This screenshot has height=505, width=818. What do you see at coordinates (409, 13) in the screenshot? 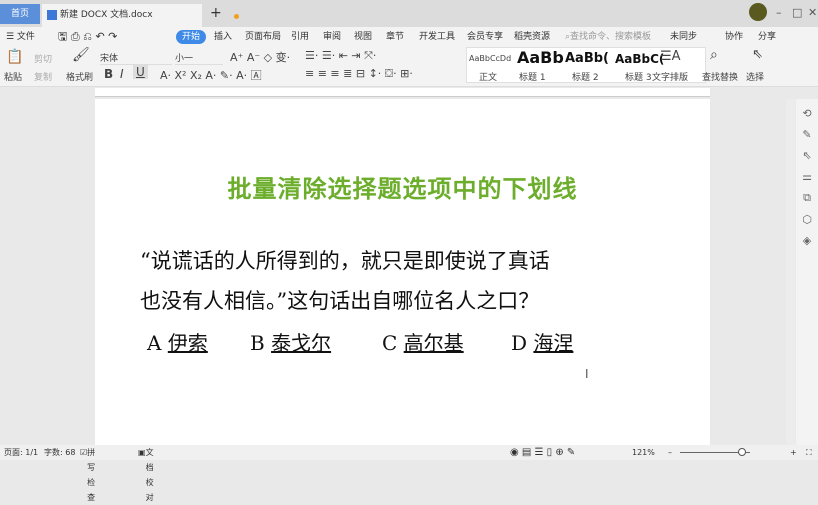
I see `tab-bar: 首页 新建 DOCX 文档.docx + – □ ✕` at bounding box center [409, 13].